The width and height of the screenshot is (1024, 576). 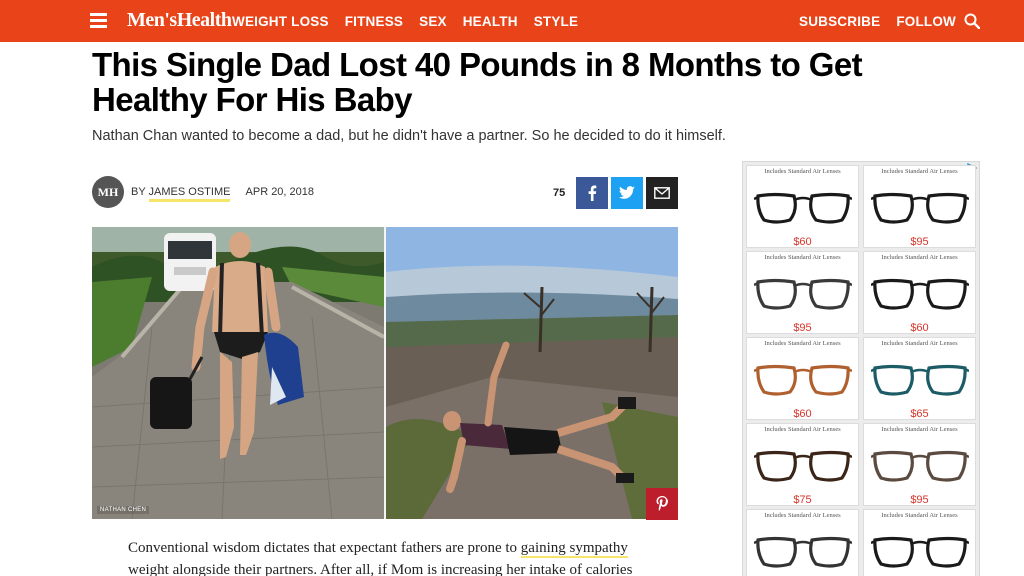 I want to click on twitter-share-button, so click(x=627, y=193).